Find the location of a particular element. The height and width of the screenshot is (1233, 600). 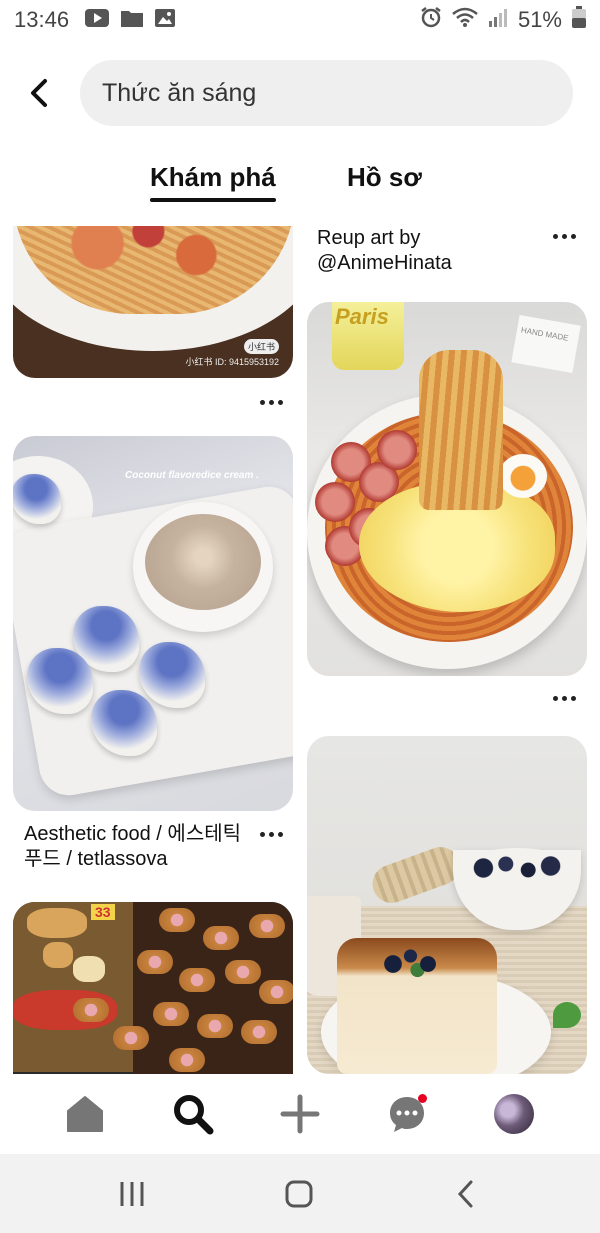

pin-noodles: Paris HAND MADE is located at coordinates (447, 489).